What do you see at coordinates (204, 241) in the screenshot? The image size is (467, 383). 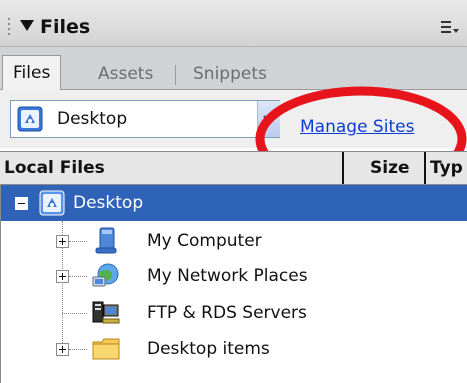 I see `tree-item-label: My Computer` at bounding box center [204, 241].